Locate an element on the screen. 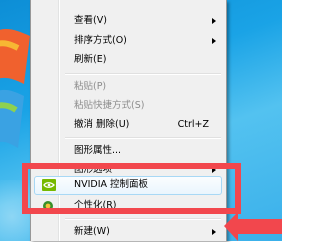  menu-item-label: 粘贴快捷方式(S) is located at coordinates (109, 105).